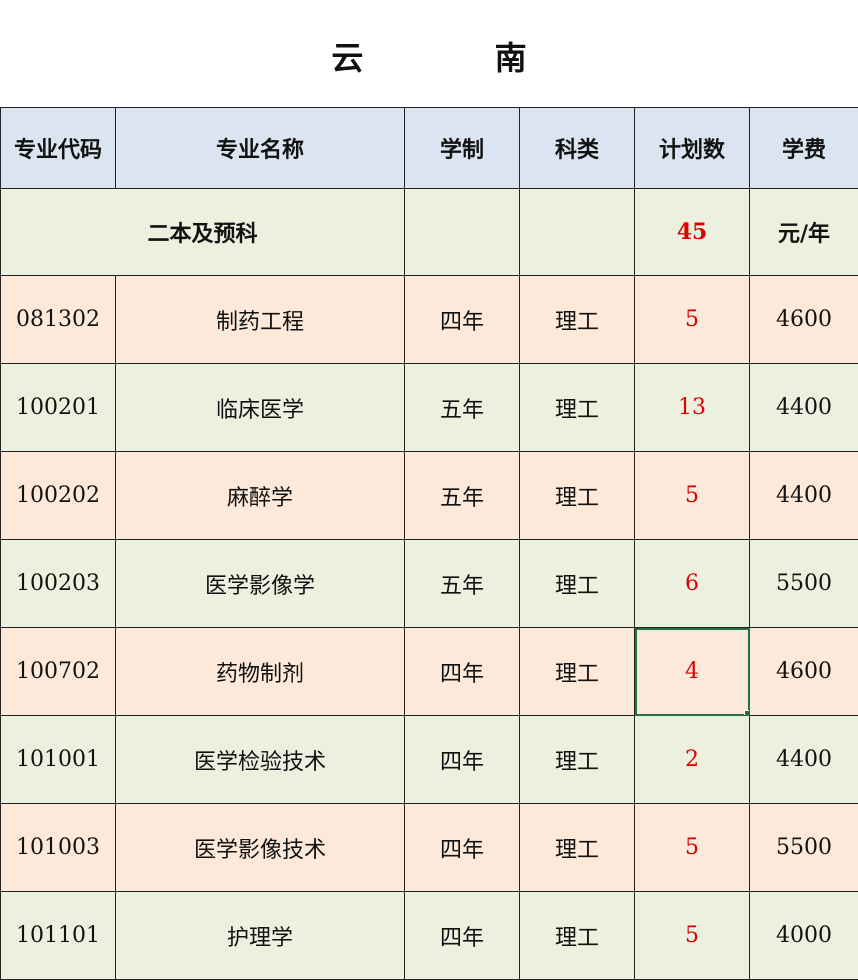 The image size is (858, 980). What do you see at coordinates (58, 407) in the screenshot?
I see `major-code-cell: 100201` at bounding box center [58, 407].